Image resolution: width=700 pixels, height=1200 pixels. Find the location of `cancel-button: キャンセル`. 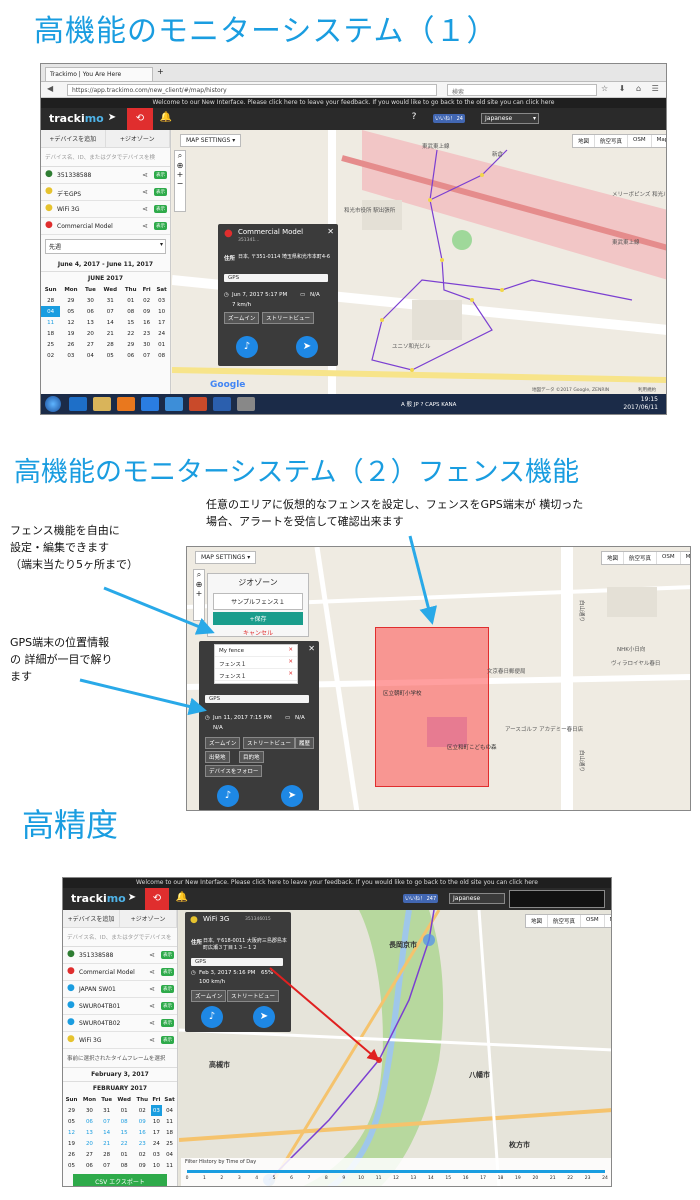

cancel-button: キャンセル is located at coordinates (258, 632).